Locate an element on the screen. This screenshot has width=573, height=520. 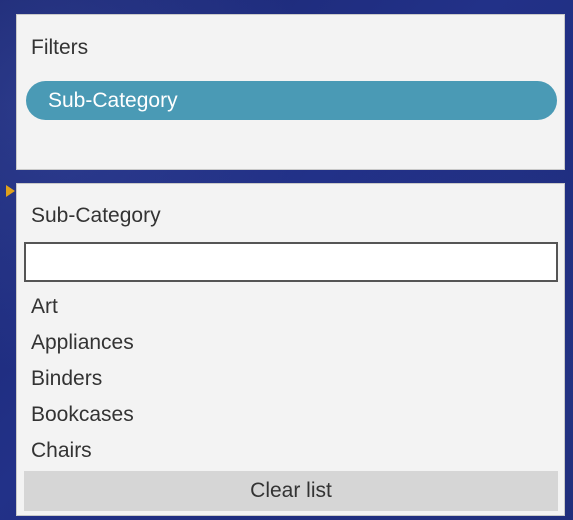
quick-filter-list: Art Appliances Binders Bookcases Chairs is located at coordinates (82, 379).